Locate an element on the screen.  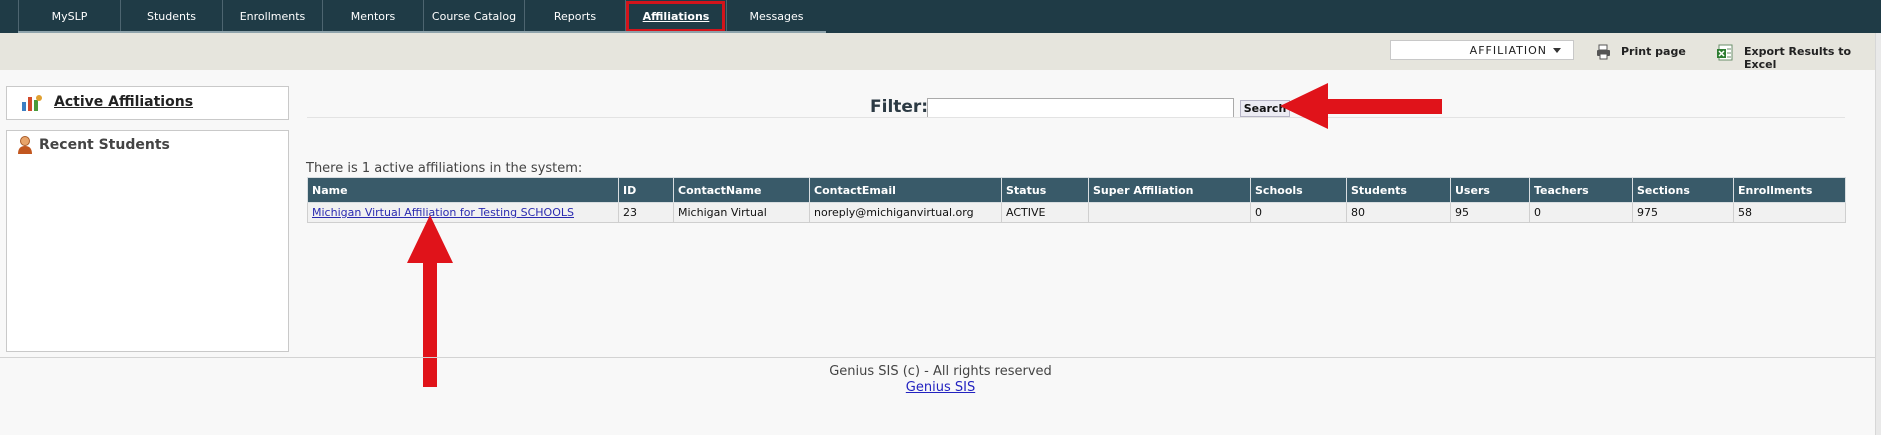
tab-label: Messages is located at coordinates (776, 16).